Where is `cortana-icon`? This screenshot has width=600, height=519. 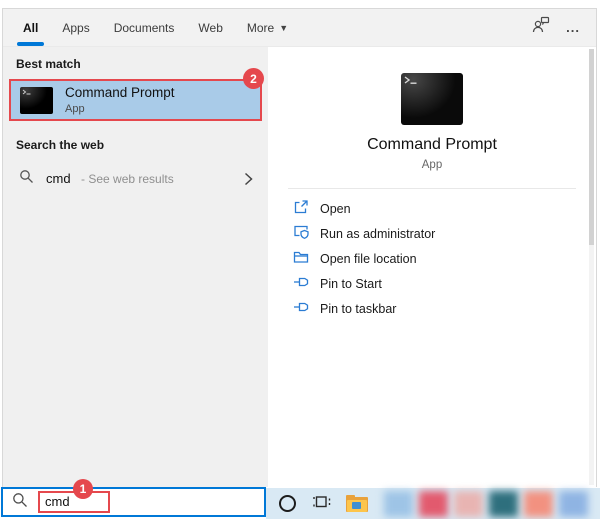 cortana-icon is located at coordinates (287, 503).